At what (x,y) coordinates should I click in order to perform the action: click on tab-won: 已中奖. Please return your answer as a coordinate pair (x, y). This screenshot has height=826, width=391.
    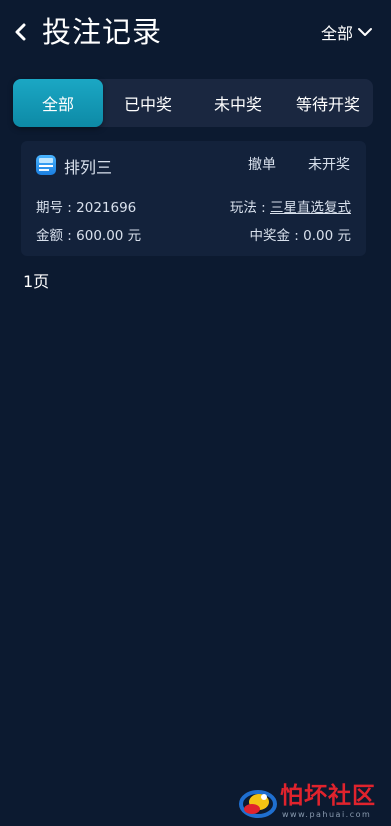
    Looking at the image, I should click on (148, 103).